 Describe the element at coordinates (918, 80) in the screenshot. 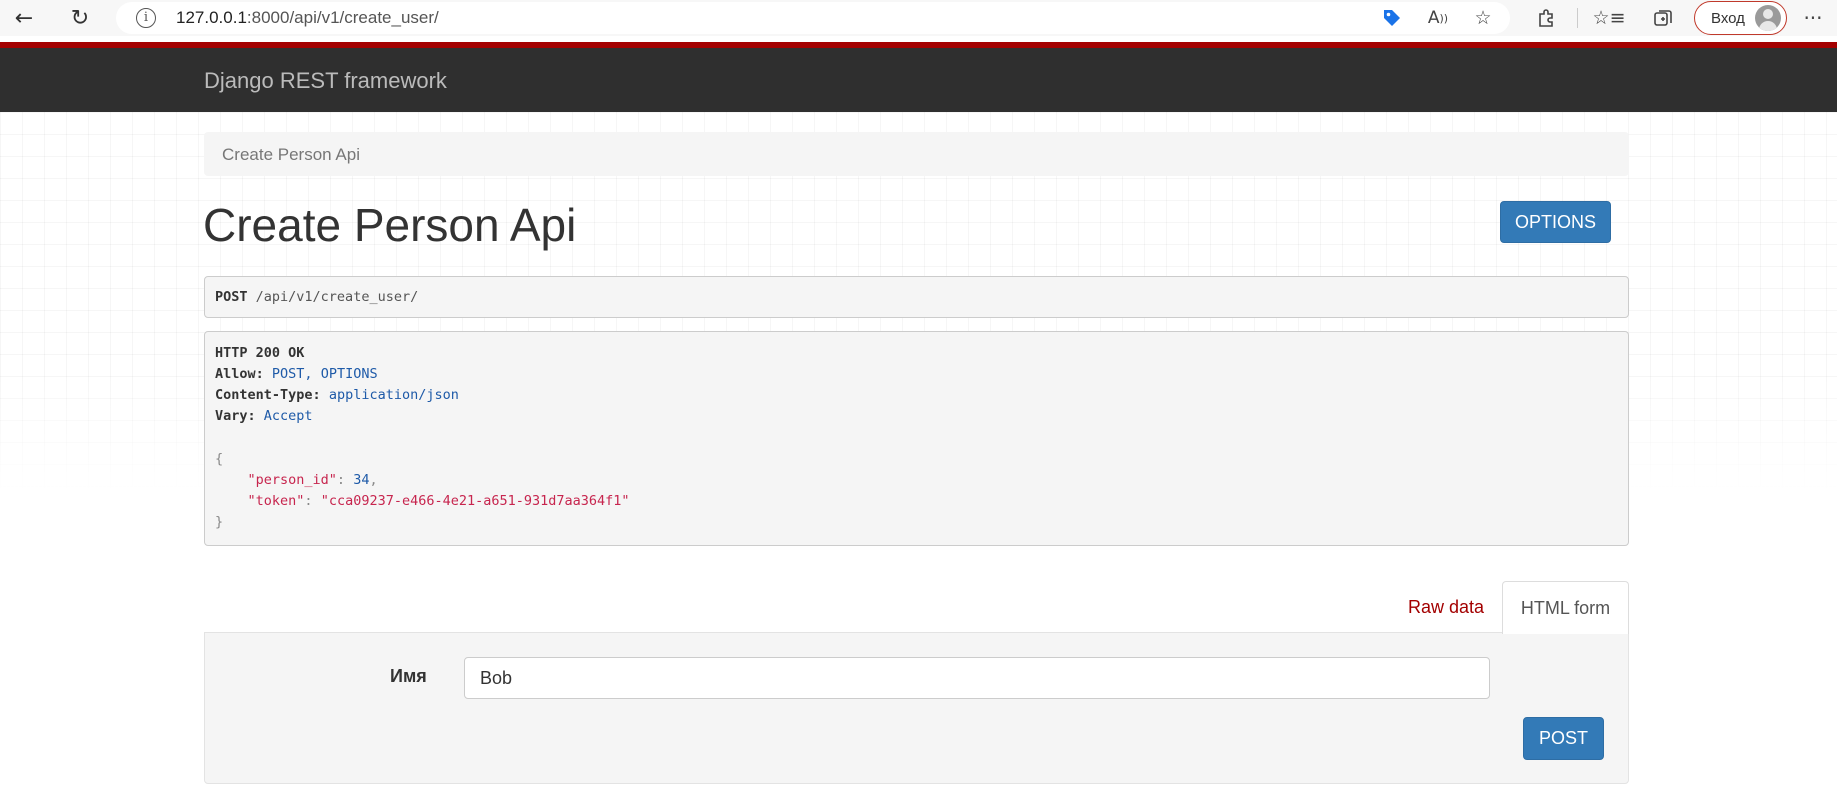

I see `navbar: Django REST framework` at that location.